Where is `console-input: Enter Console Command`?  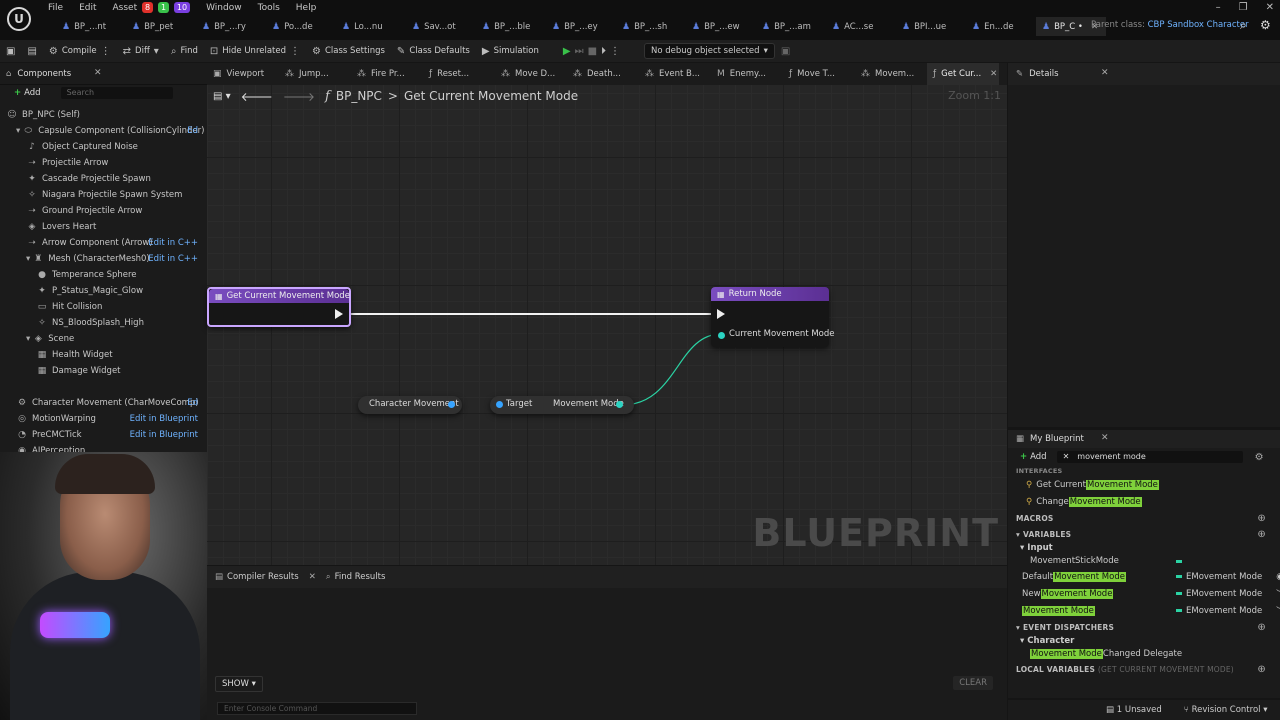 console-input: Enter Console Command is located at coordinates (317, 708).